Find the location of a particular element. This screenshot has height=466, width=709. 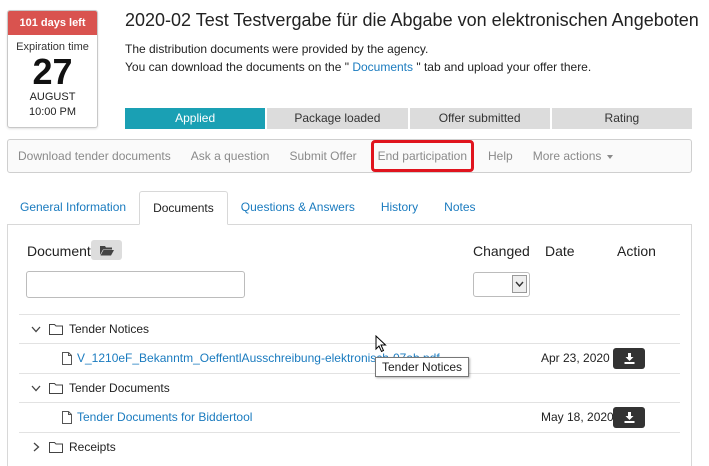

step-applied: Applied is located at coordinates (195, 118).